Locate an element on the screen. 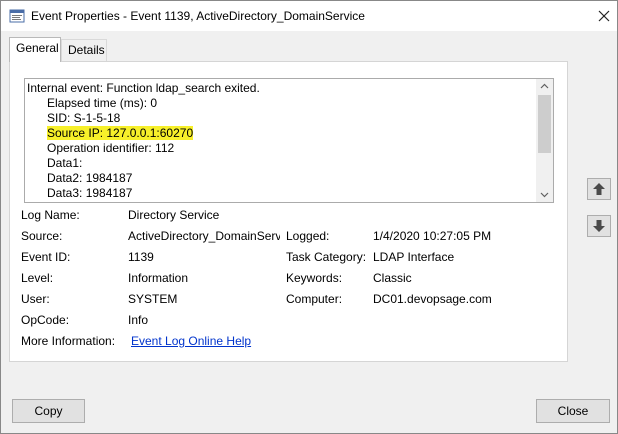  description-line-source-ip: Source IP: 127.0.0.1:60270 is located at coordinates (281, 133).